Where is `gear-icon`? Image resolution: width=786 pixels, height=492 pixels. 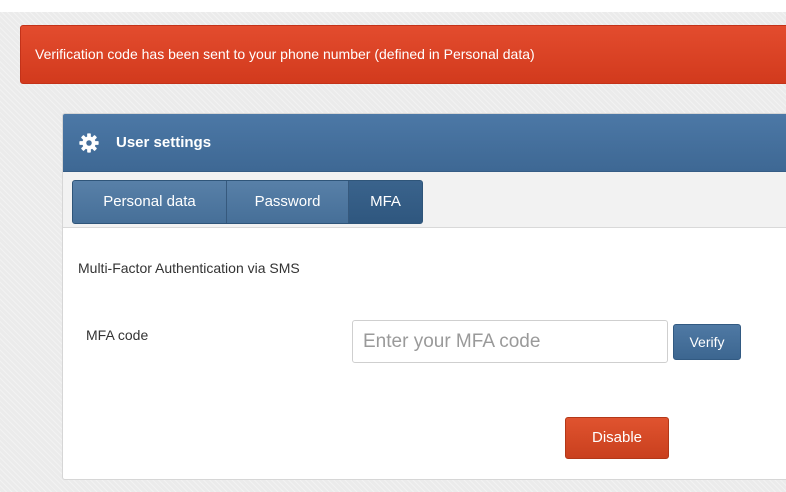
gear-icon is located at coordinates (89, 142).